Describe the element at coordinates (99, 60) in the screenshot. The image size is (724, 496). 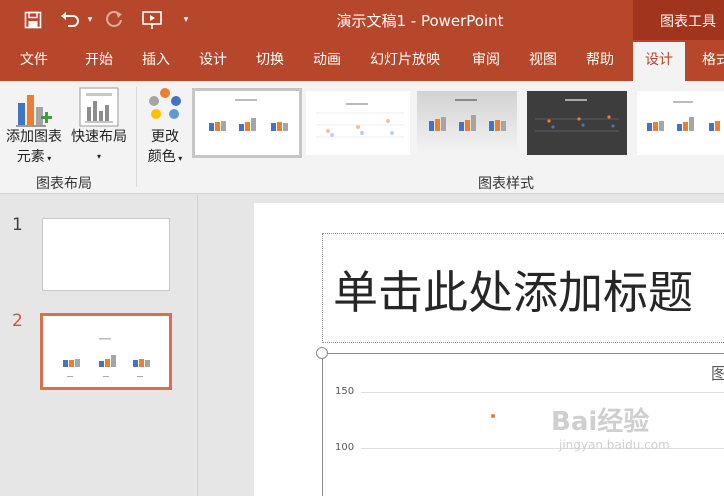
I see `tab-home: 开始` at that location.